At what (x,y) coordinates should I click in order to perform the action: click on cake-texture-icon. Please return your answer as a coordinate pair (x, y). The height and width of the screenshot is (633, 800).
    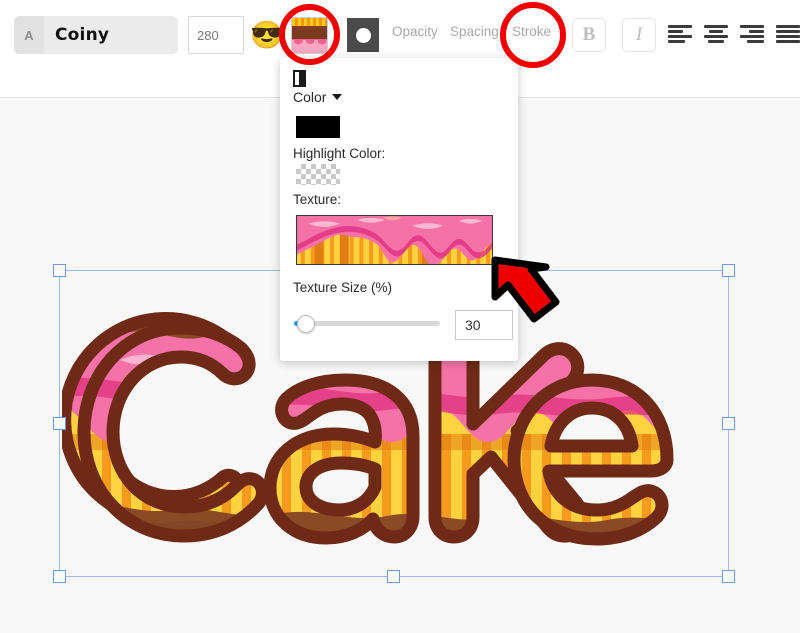
    Looking at the image, I should click on (309, 35).